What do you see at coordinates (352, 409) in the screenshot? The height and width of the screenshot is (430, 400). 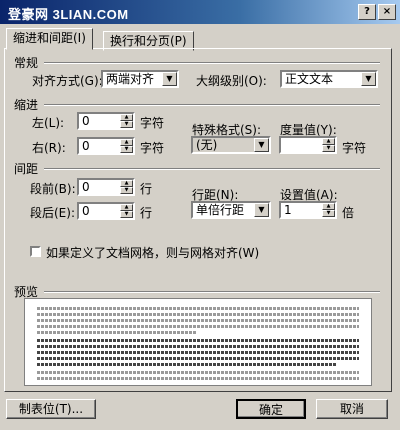 I see `cancel-button: 取消` at bounding box center [352, 409].